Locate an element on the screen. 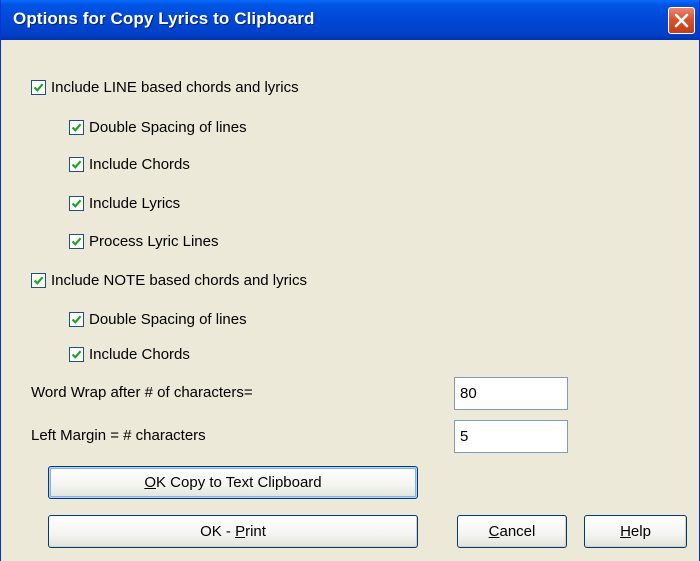 The image size is (700, 561). line-include-chords-label: Include Chords is located at coordinates (139, 164).